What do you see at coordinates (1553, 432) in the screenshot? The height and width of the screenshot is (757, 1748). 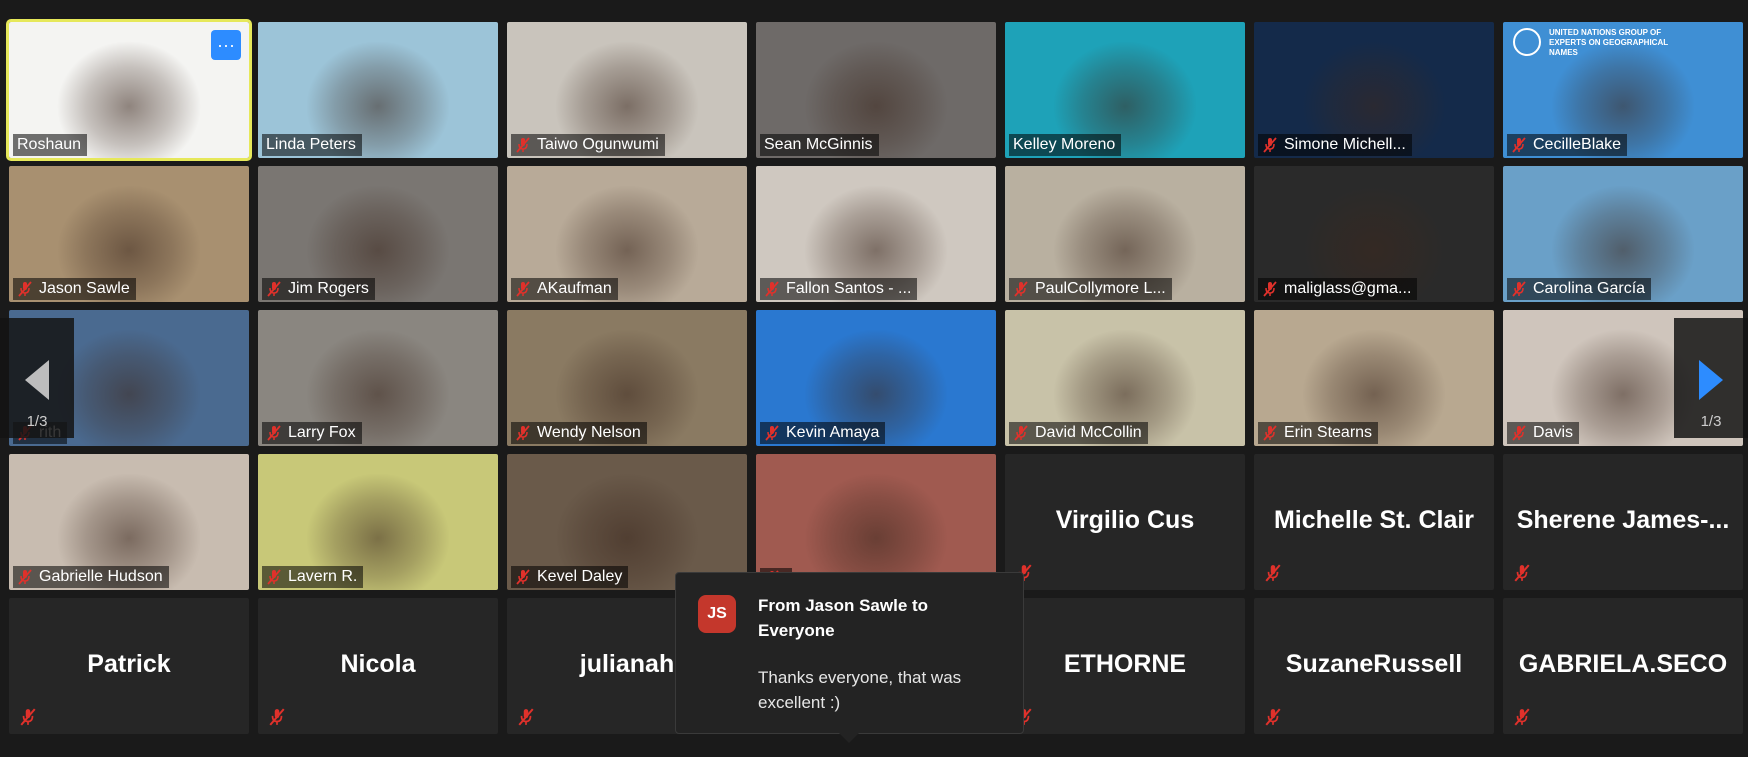 I see `participant-name: Davis` at bounding box center [1553, 432].